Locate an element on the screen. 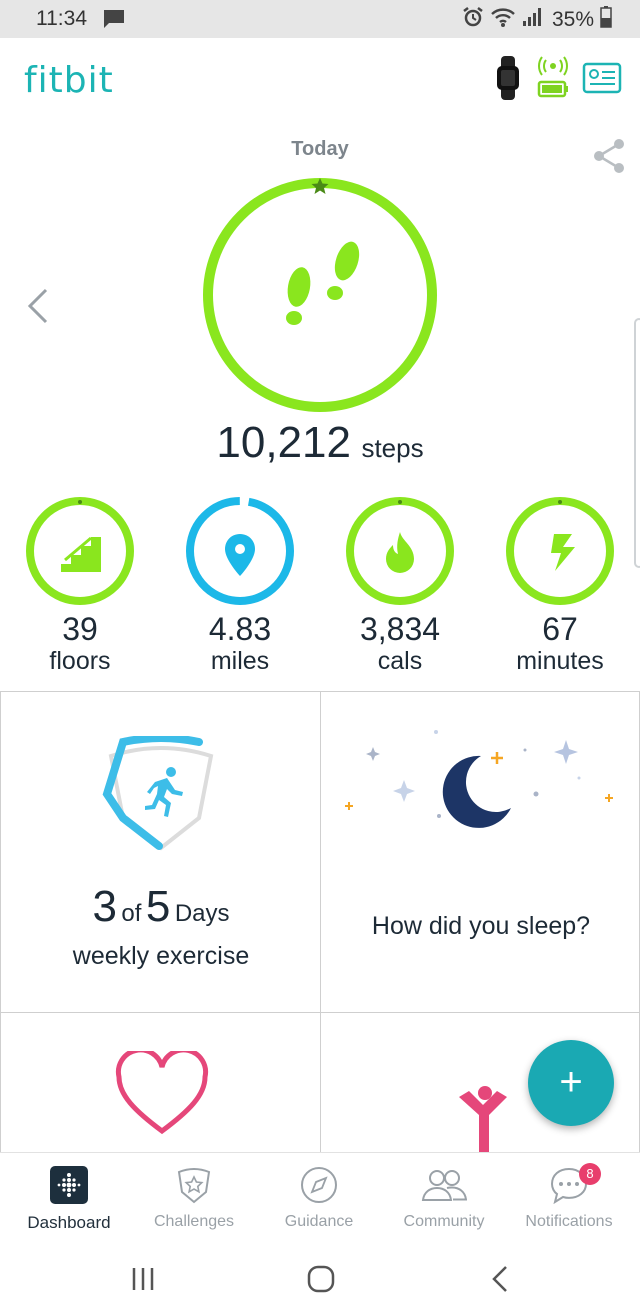 The height and width of the screenshot is (1316, 640). stat-floors: 39 floors is located at coordinates (80, 586).